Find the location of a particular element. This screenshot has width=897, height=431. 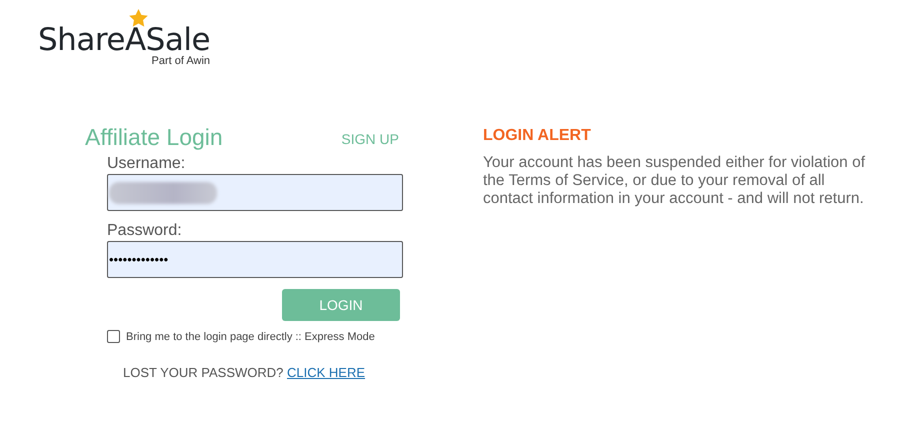

field-label: Password: is located at coordinates (145, 231).